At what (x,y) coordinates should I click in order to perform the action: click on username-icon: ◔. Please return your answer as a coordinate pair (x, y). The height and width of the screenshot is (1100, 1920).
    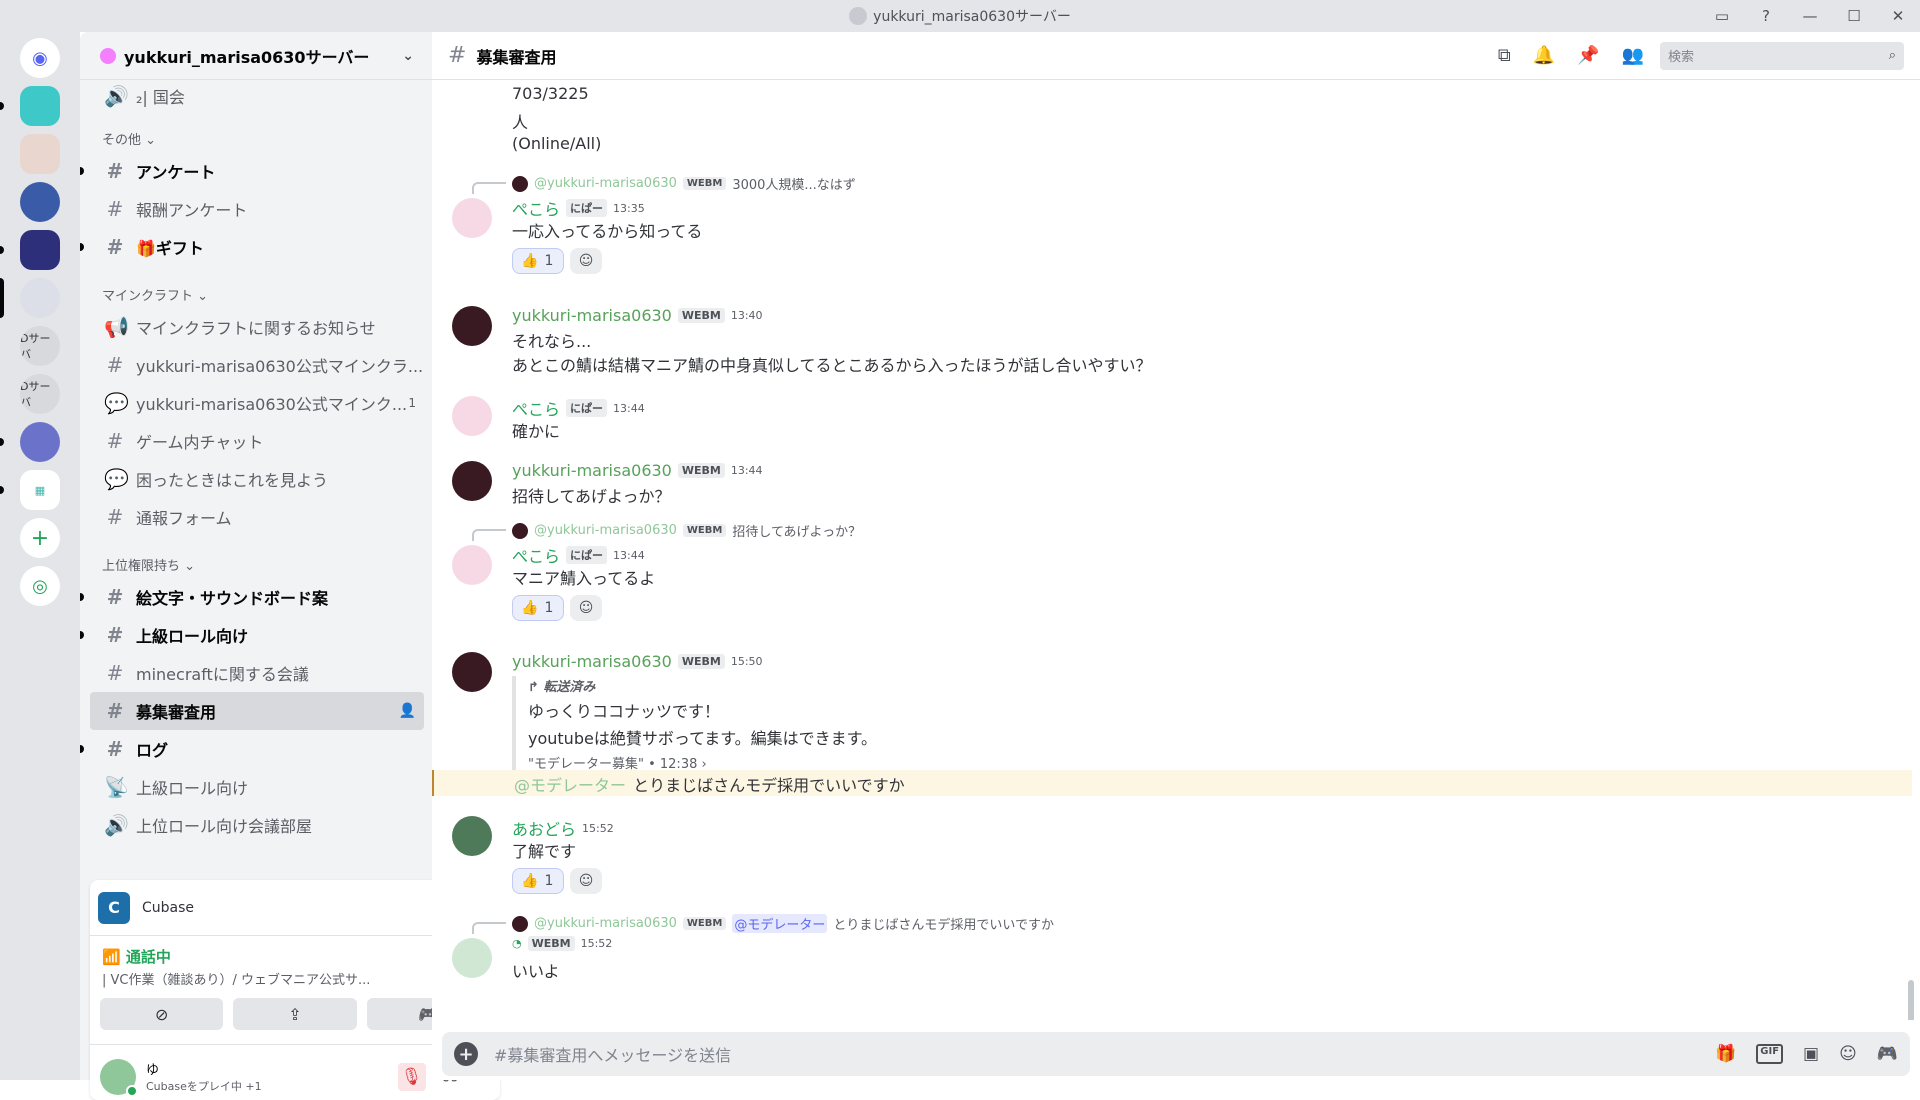
    Looking at the image, I should click on (517, 943).